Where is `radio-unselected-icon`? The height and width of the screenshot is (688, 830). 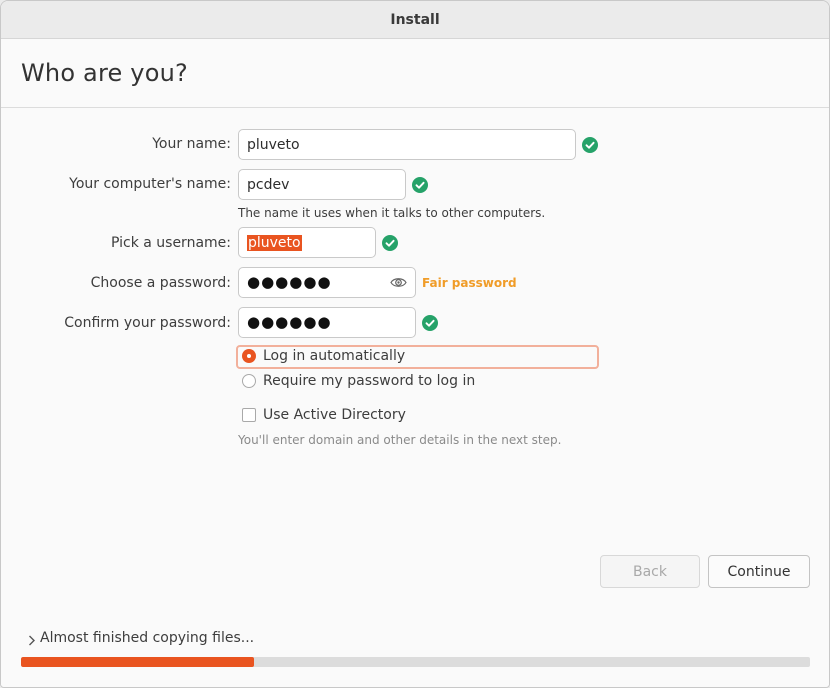
radio-unselected-icon is located at coordinates (249, 381).